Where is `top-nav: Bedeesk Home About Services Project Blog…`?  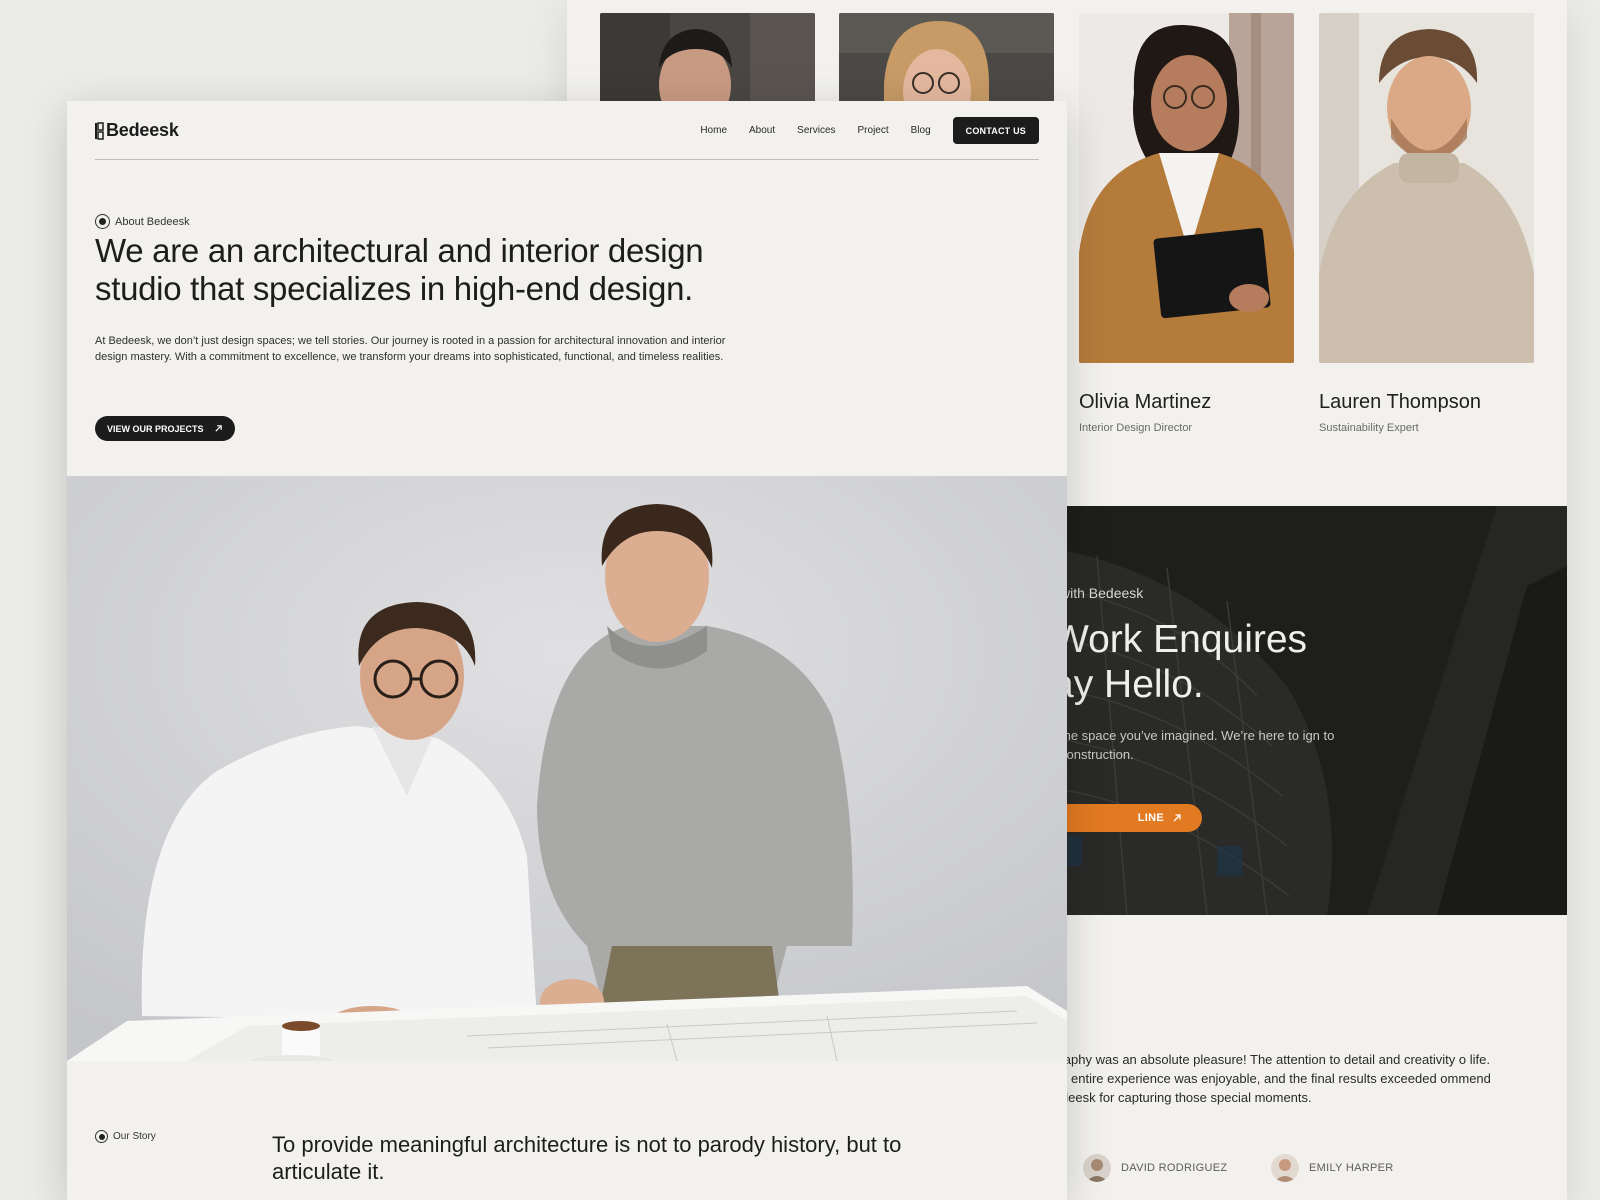 top-nav: Bedeesk Home About Services Project Blog… is located at coordinates (567, 138).